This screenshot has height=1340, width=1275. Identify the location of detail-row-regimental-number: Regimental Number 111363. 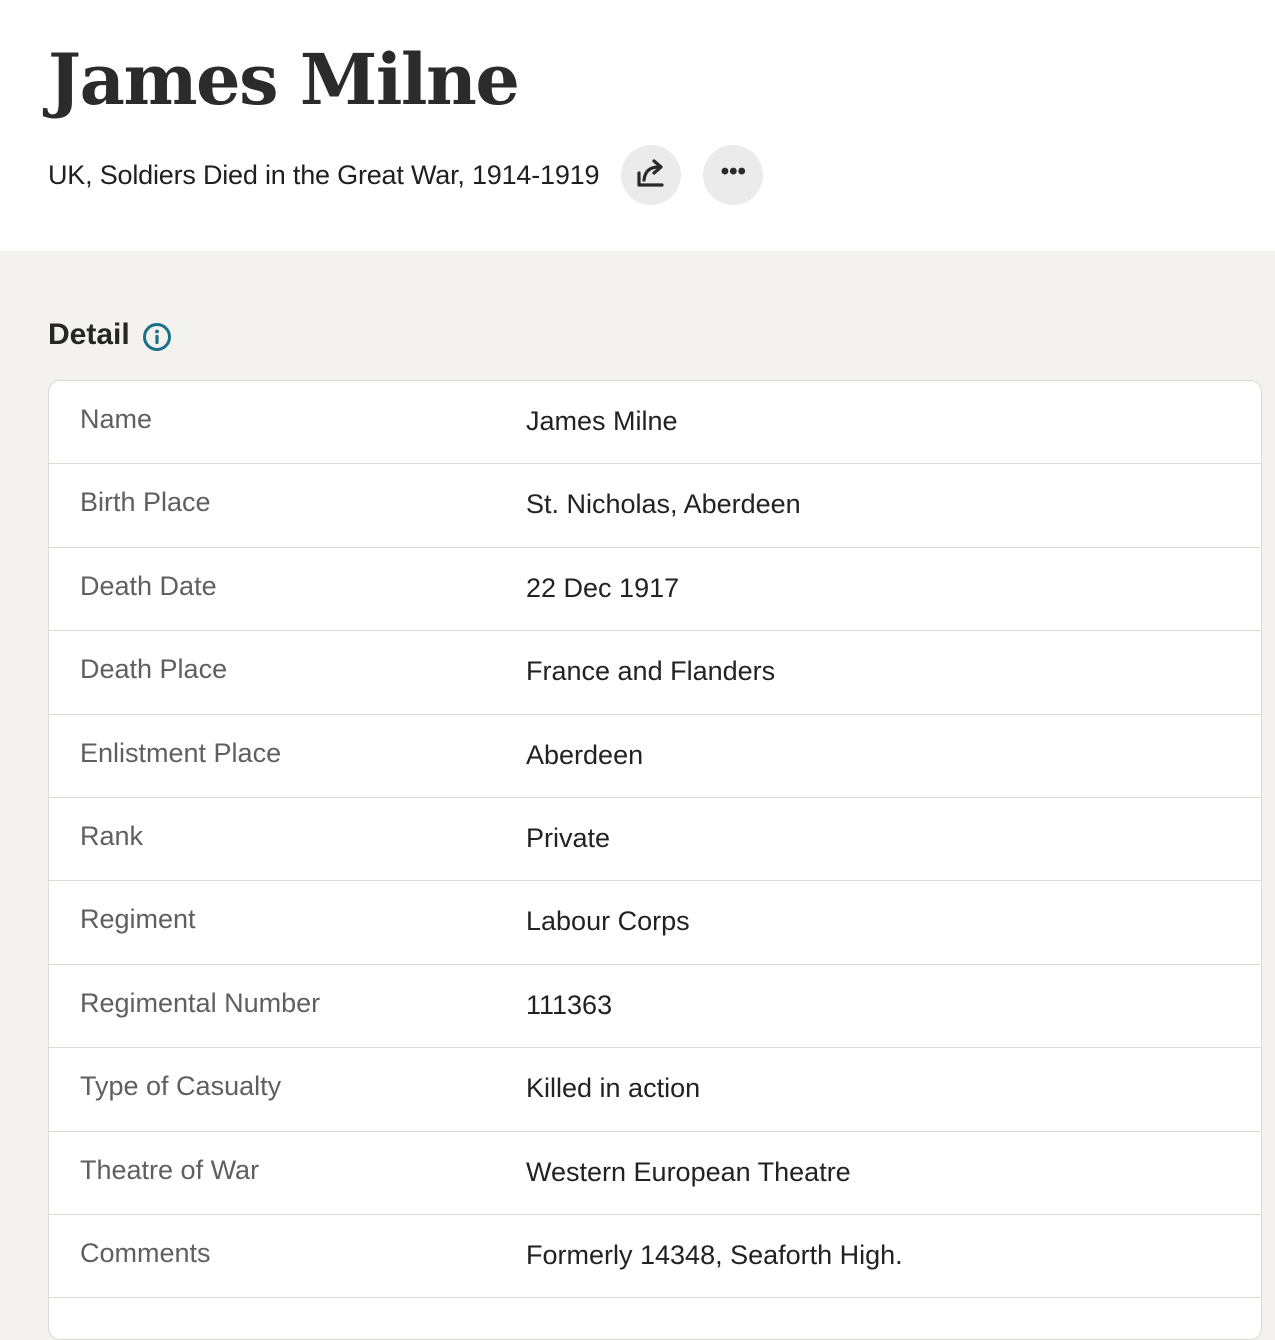
(655, 1007).